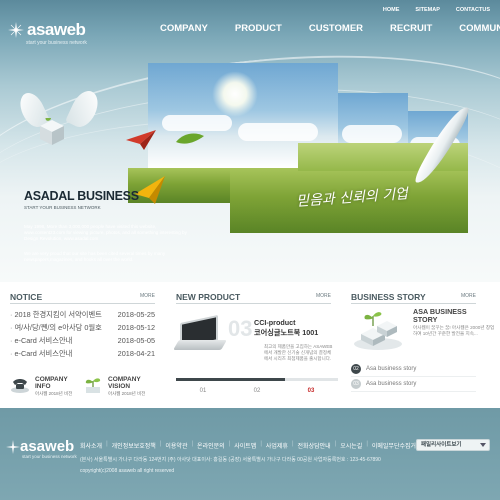 This screenshot has height=500, width=500. I want to click on footer-link: 사이트맵, so click(245, 445).